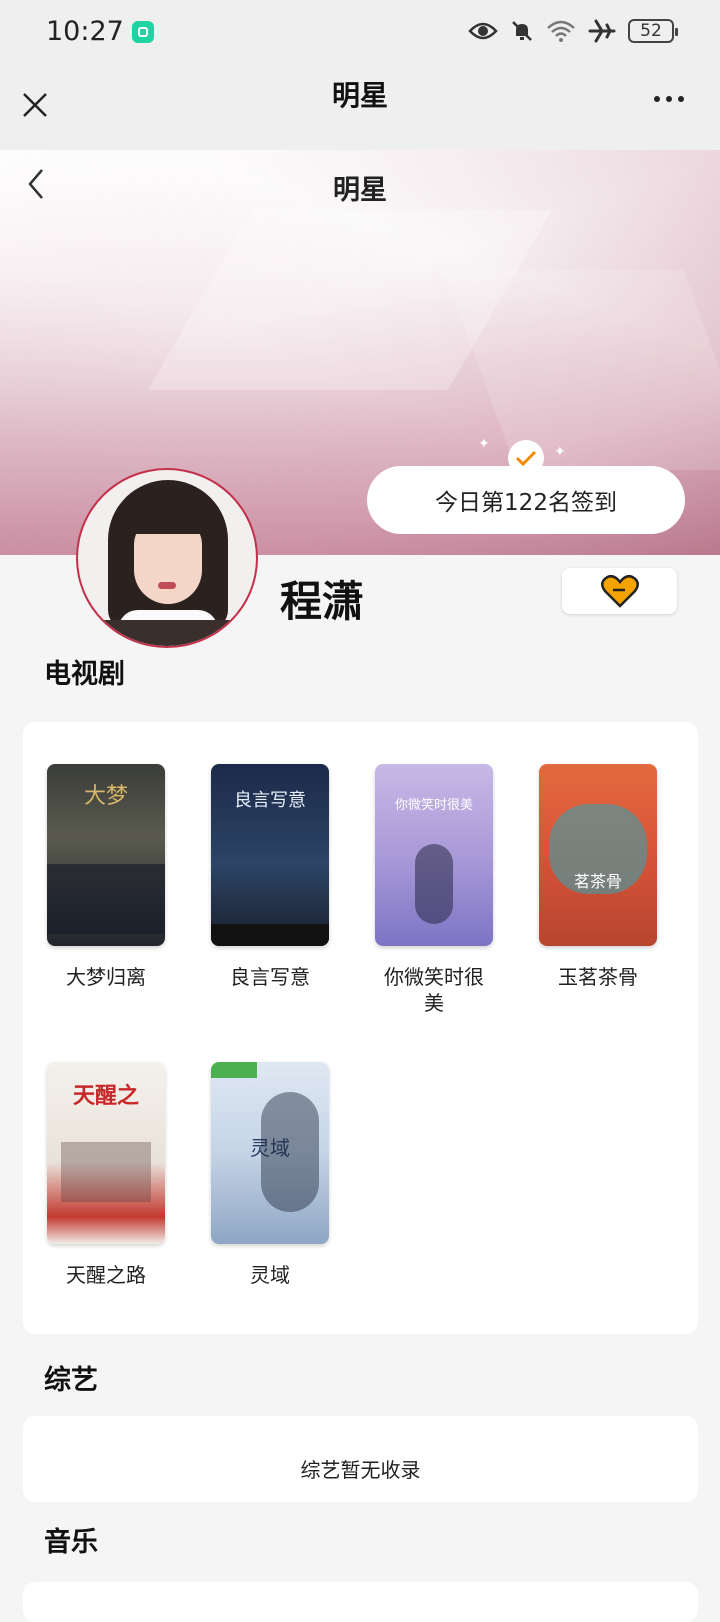 The width and height of the screenshot is (720, 1622). Describe the element at coordinates (598, 855) in the screenshot. I see `poster-image: 茗茶骨` at that location.